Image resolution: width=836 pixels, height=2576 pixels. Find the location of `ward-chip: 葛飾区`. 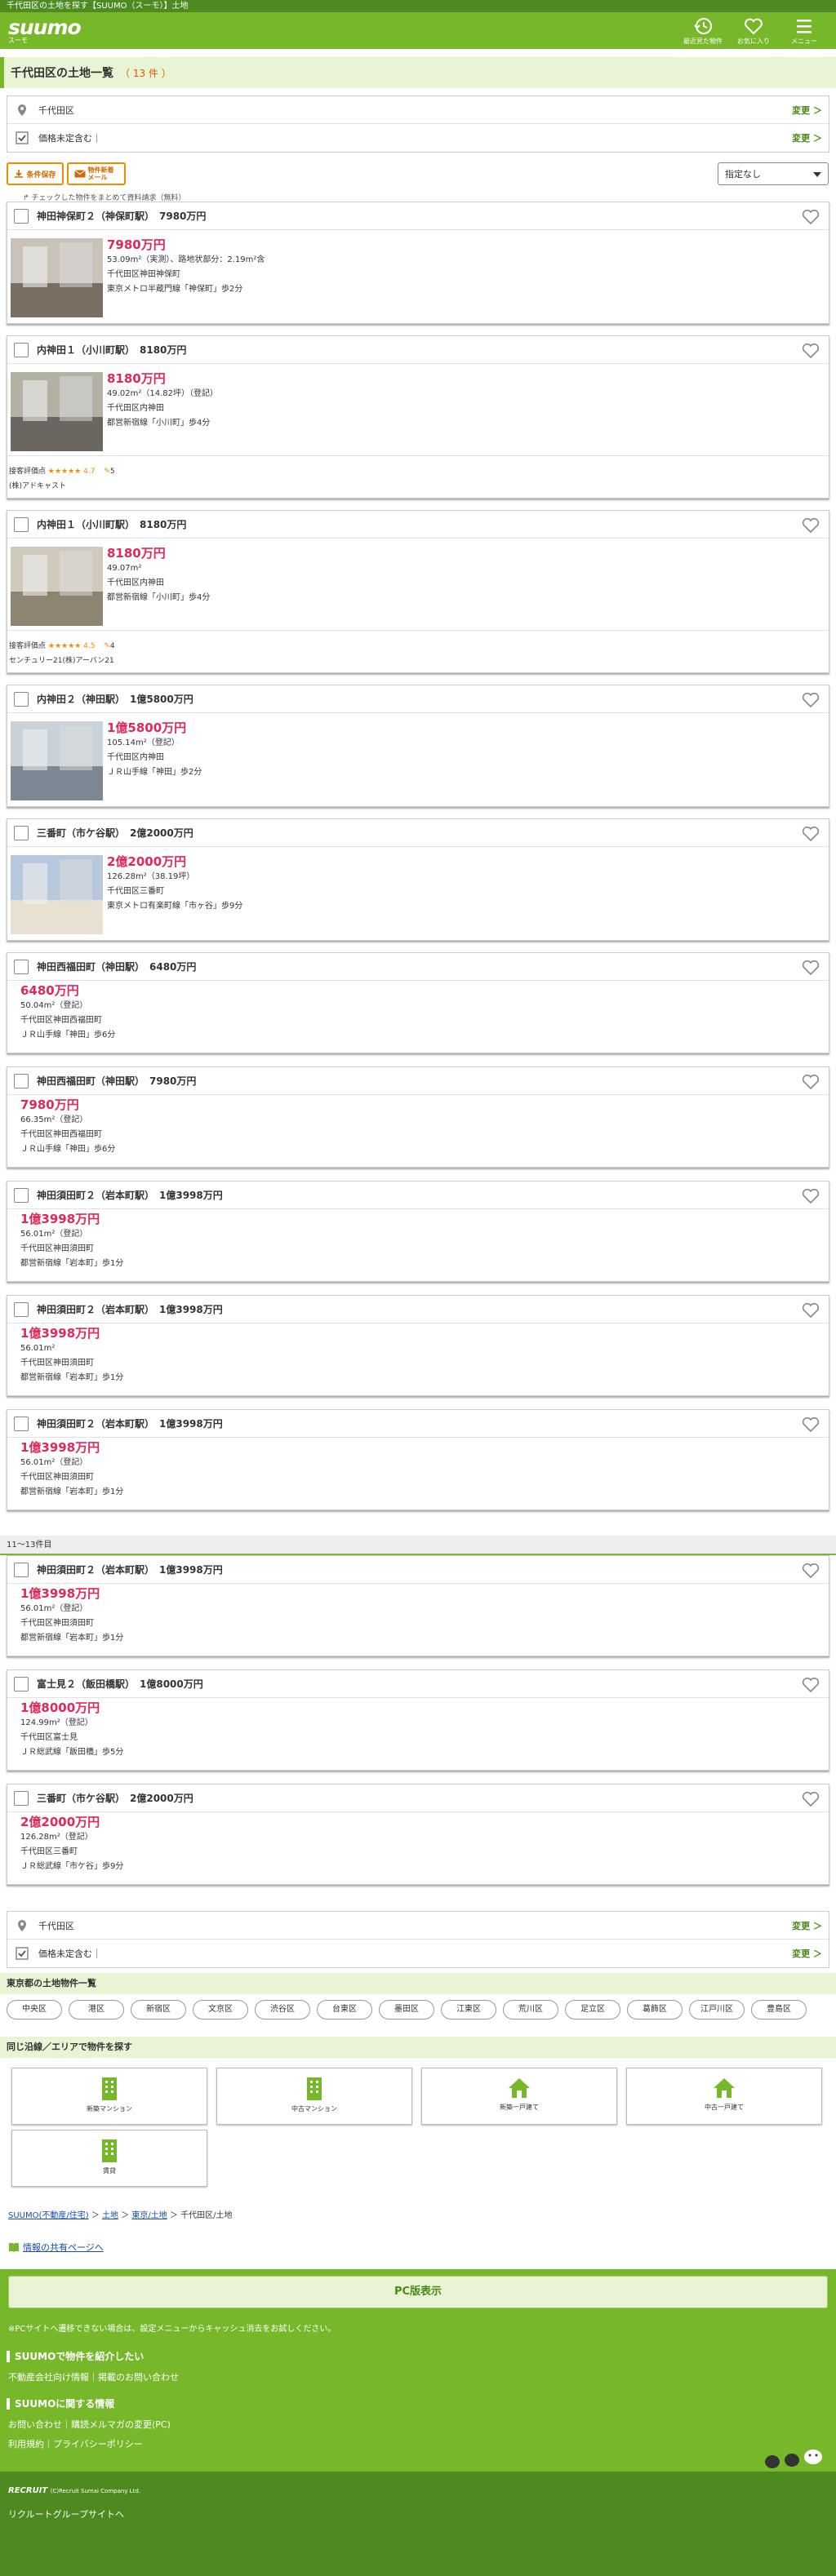

ward-chip: 葛飾区 is located at coordinates (655, 2010).